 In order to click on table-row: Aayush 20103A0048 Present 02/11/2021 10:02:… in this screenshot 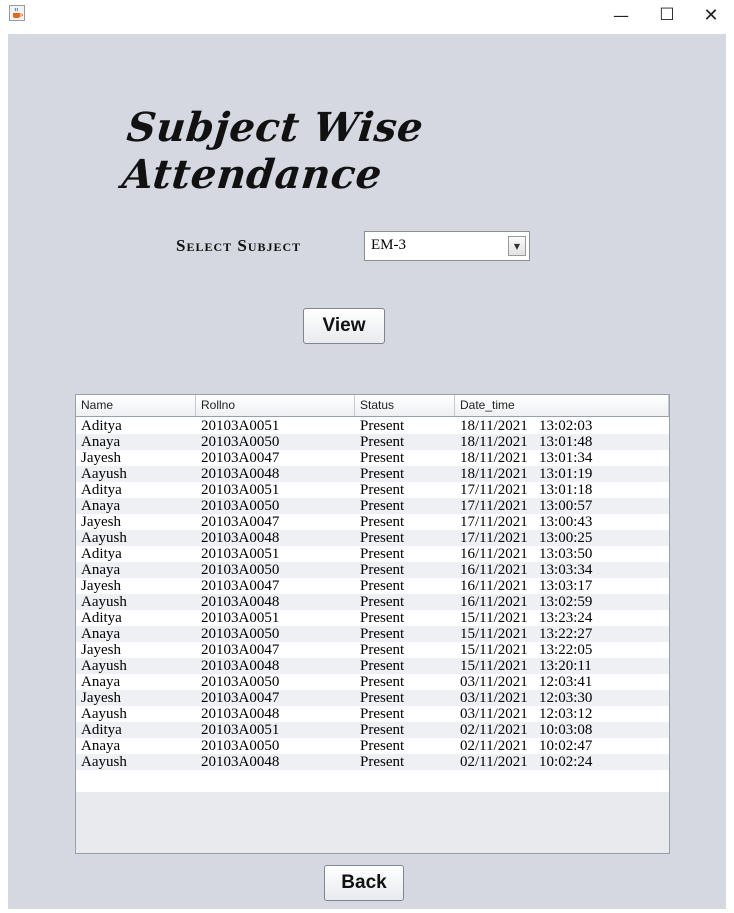, I will do `click(372, 762)`.